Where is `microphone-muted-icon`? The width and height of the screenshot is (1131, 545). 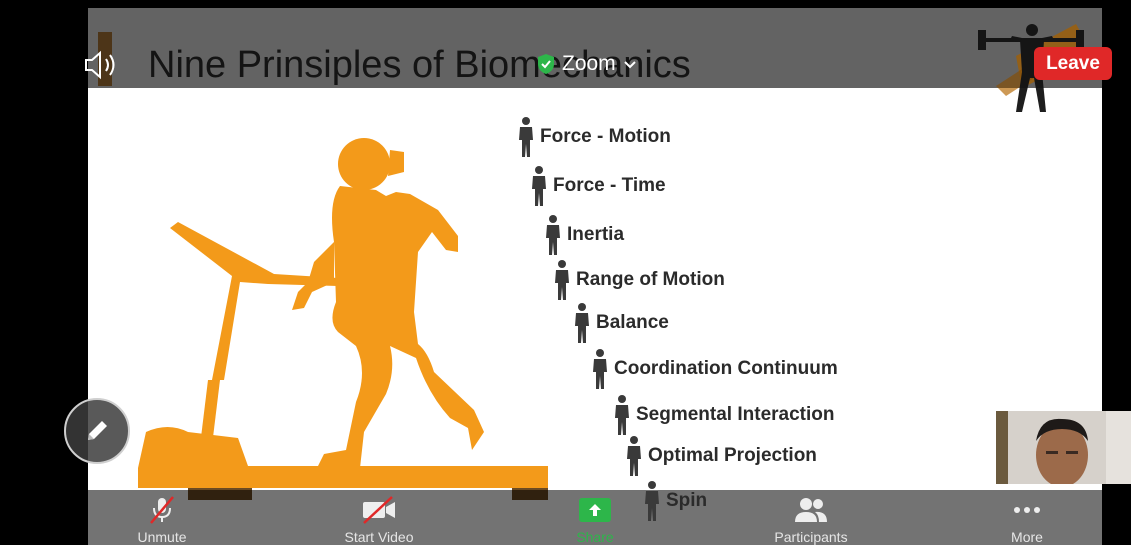 microphone-muted-icon is located at coordinates (162, 509).